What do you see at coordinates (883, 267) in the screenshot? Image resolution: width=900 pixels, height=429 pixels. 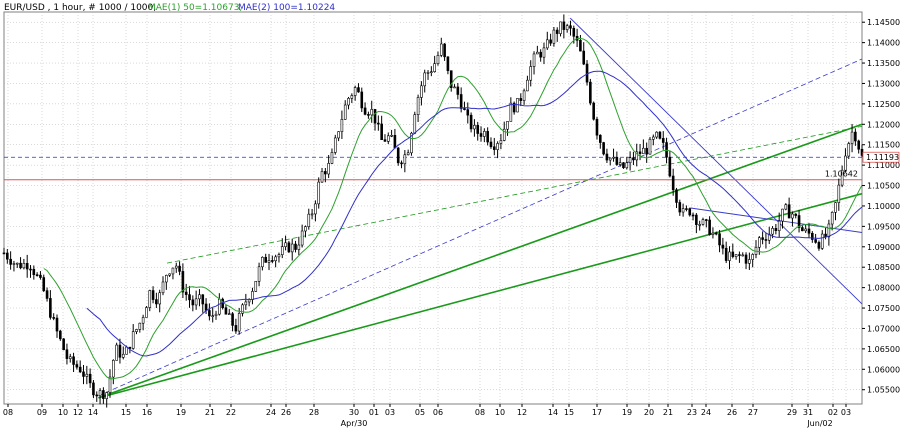 I see `y-tick-label: 1.08500` at bounding box center [883, 267].